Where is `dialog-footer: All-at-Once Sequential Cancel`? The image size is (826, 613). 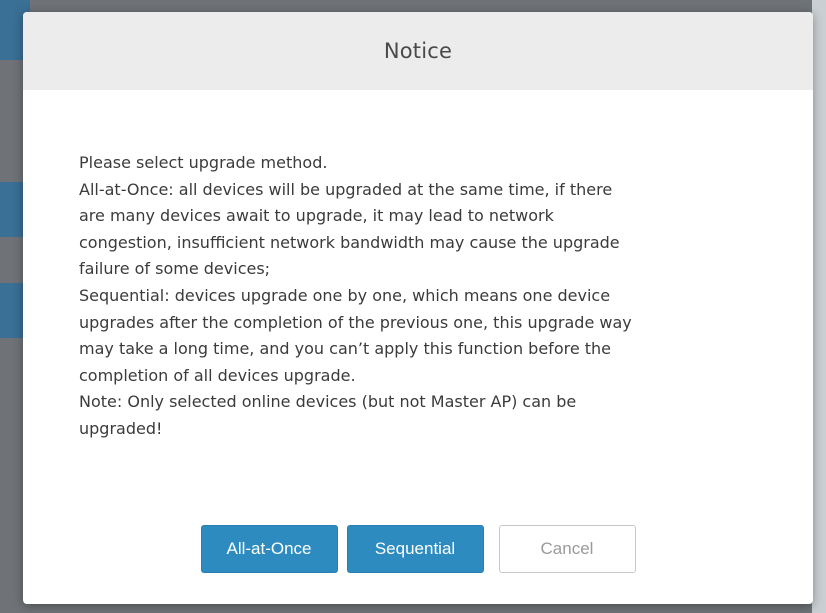
dialog-footer: All-at-Once Sequential Cancel is located at coordinates (418, 549).